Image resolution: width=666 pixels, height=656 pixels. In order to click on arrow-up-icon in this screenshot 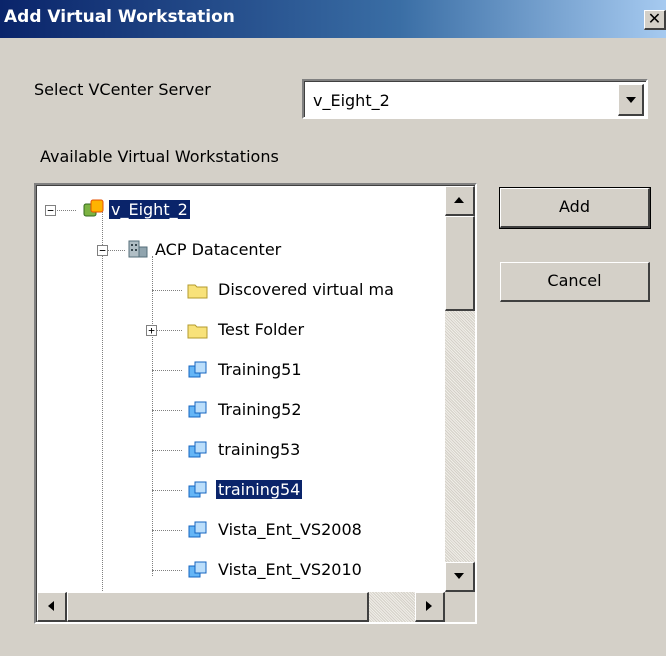, I will do `click(459, 200)`.